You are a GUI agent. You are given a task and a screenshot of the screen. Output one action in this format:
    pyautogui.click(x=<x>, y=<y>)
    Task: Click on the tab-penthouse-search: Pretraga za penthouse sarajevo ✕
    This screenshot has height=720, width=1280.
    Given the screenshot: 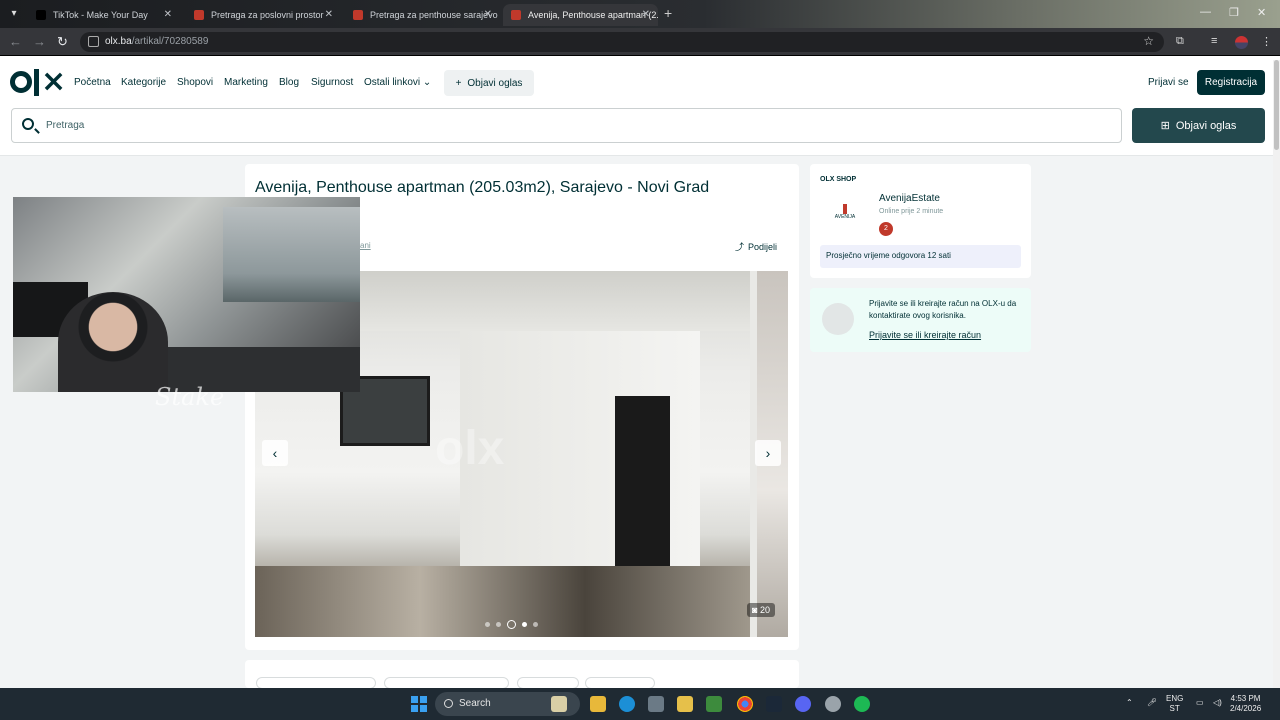 What is the action you would take?
    pyautogui.click(x=422, y=15)
    